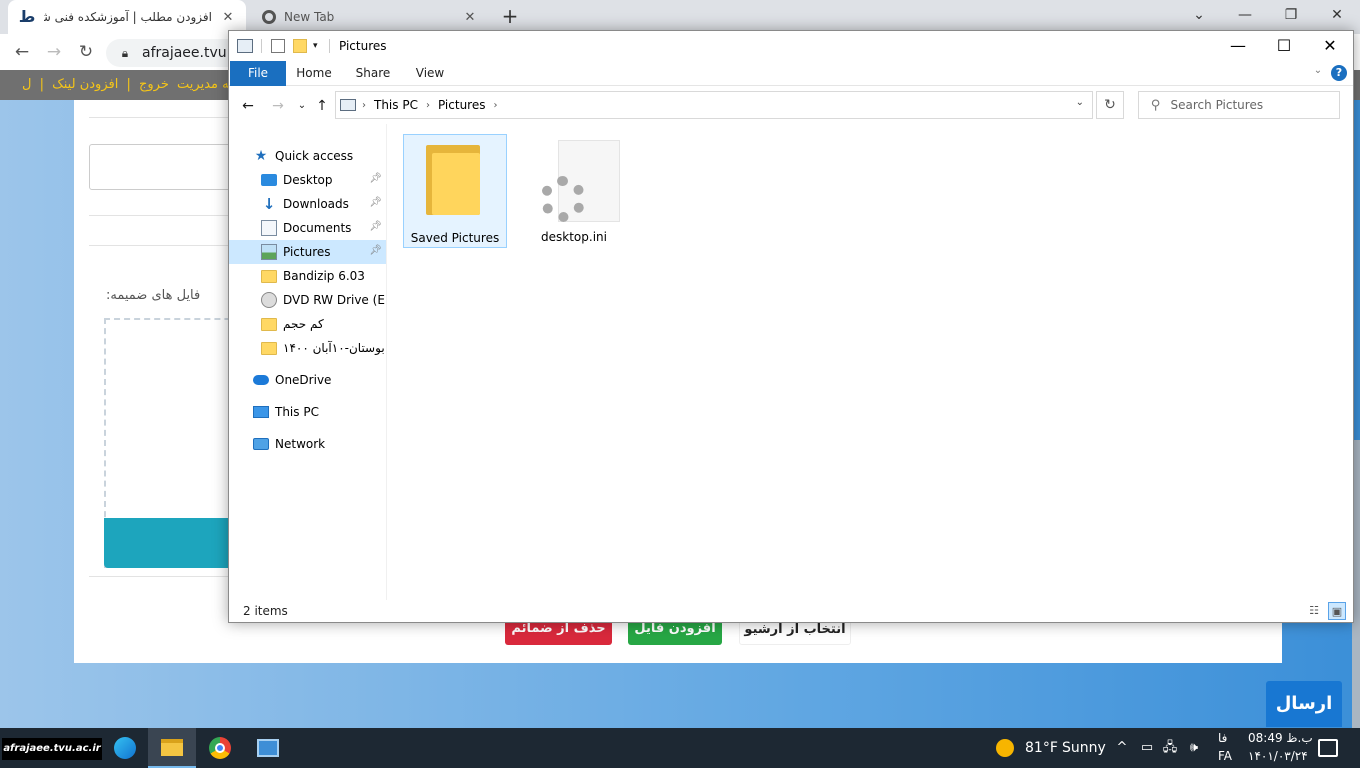 This screenshot has width=1360, height=768. What do you see at coordinates (791, 46) in the screenshot?
I see `explorer-title-bar: ▾ Pictures — ☐ ✕` at bounding box center [791, 46].